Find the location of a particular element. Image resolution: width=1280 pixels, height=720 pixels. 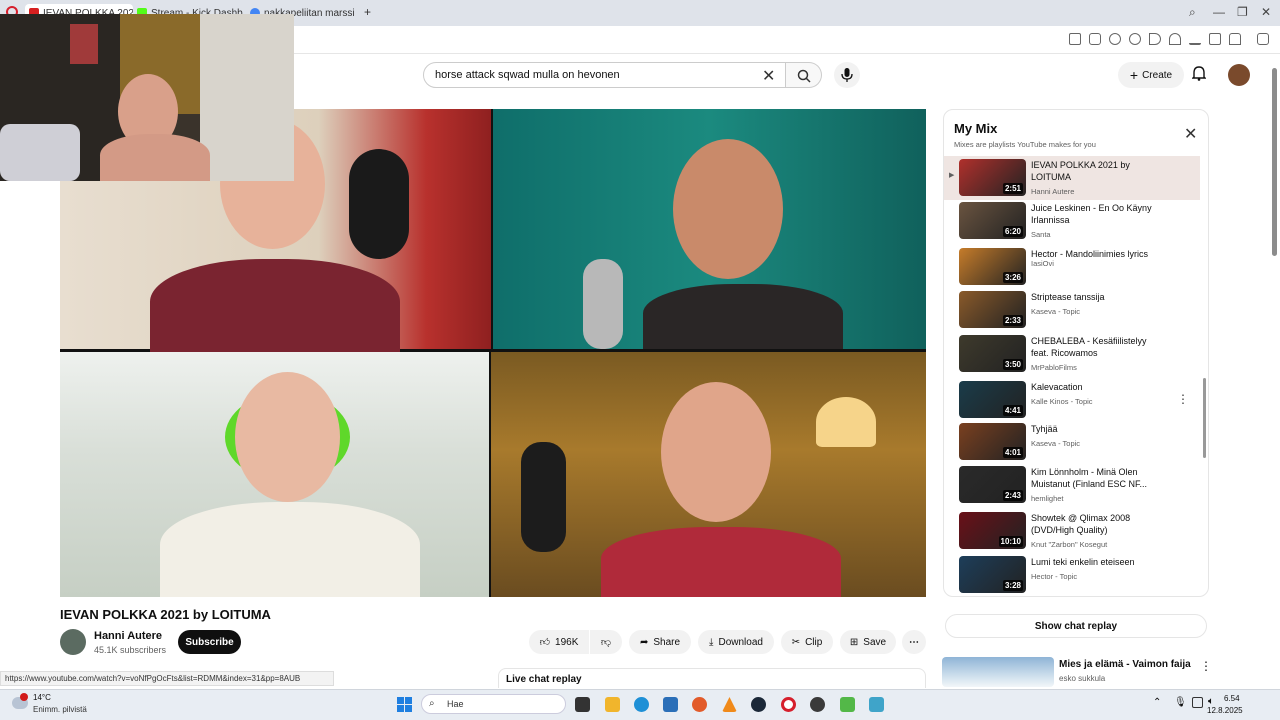

restore-button: ❐ is located at coordinates (1242, 12).